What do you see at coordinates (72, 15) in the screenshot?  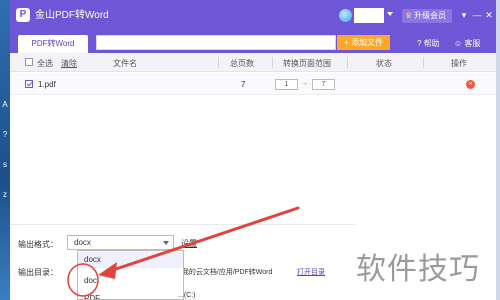 I see `app-title: 金山PDF转Word` at bounding box center [72, 15].